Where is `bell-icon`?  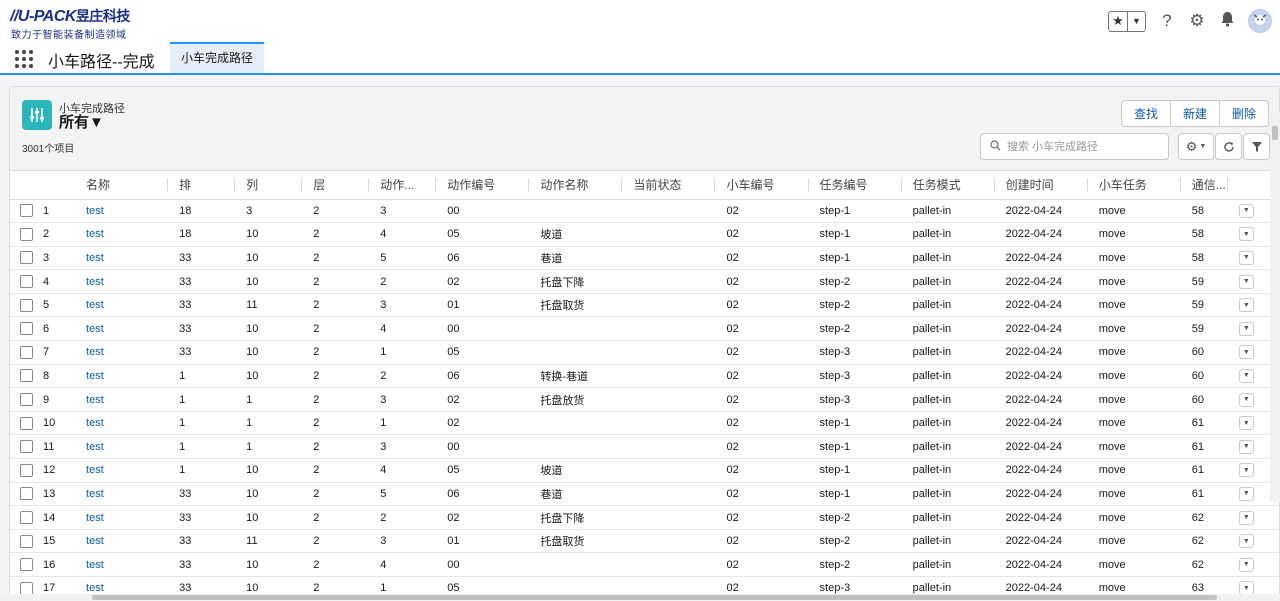 bell-icon is located at coordinates (1227, 21).